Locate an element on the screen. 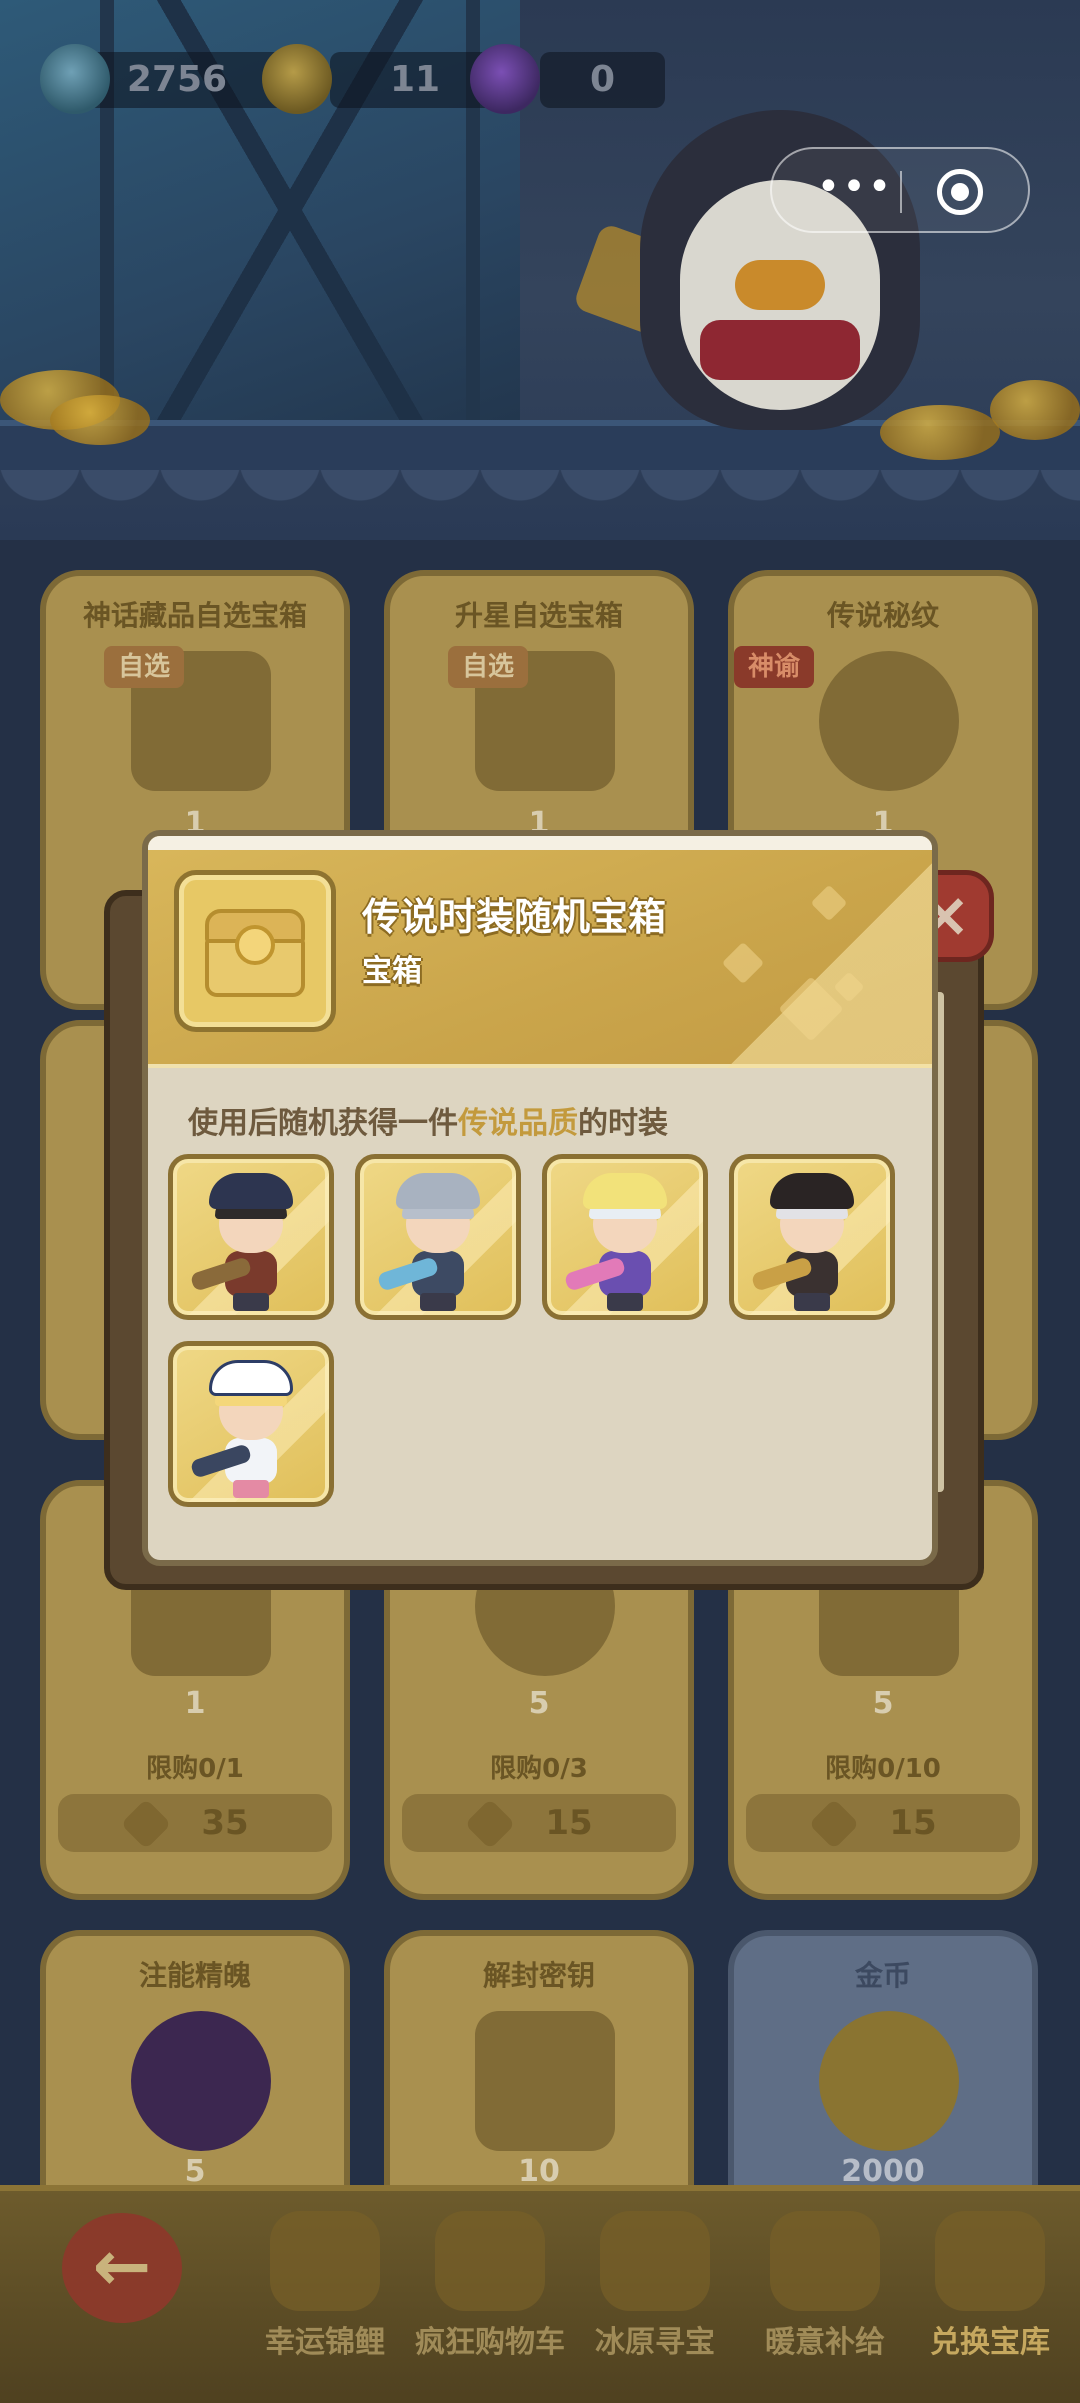 Image resolution: width=1080 pixels, height=2403 pixels. figure-sailor-cap is located at coordinates (251, 1378).